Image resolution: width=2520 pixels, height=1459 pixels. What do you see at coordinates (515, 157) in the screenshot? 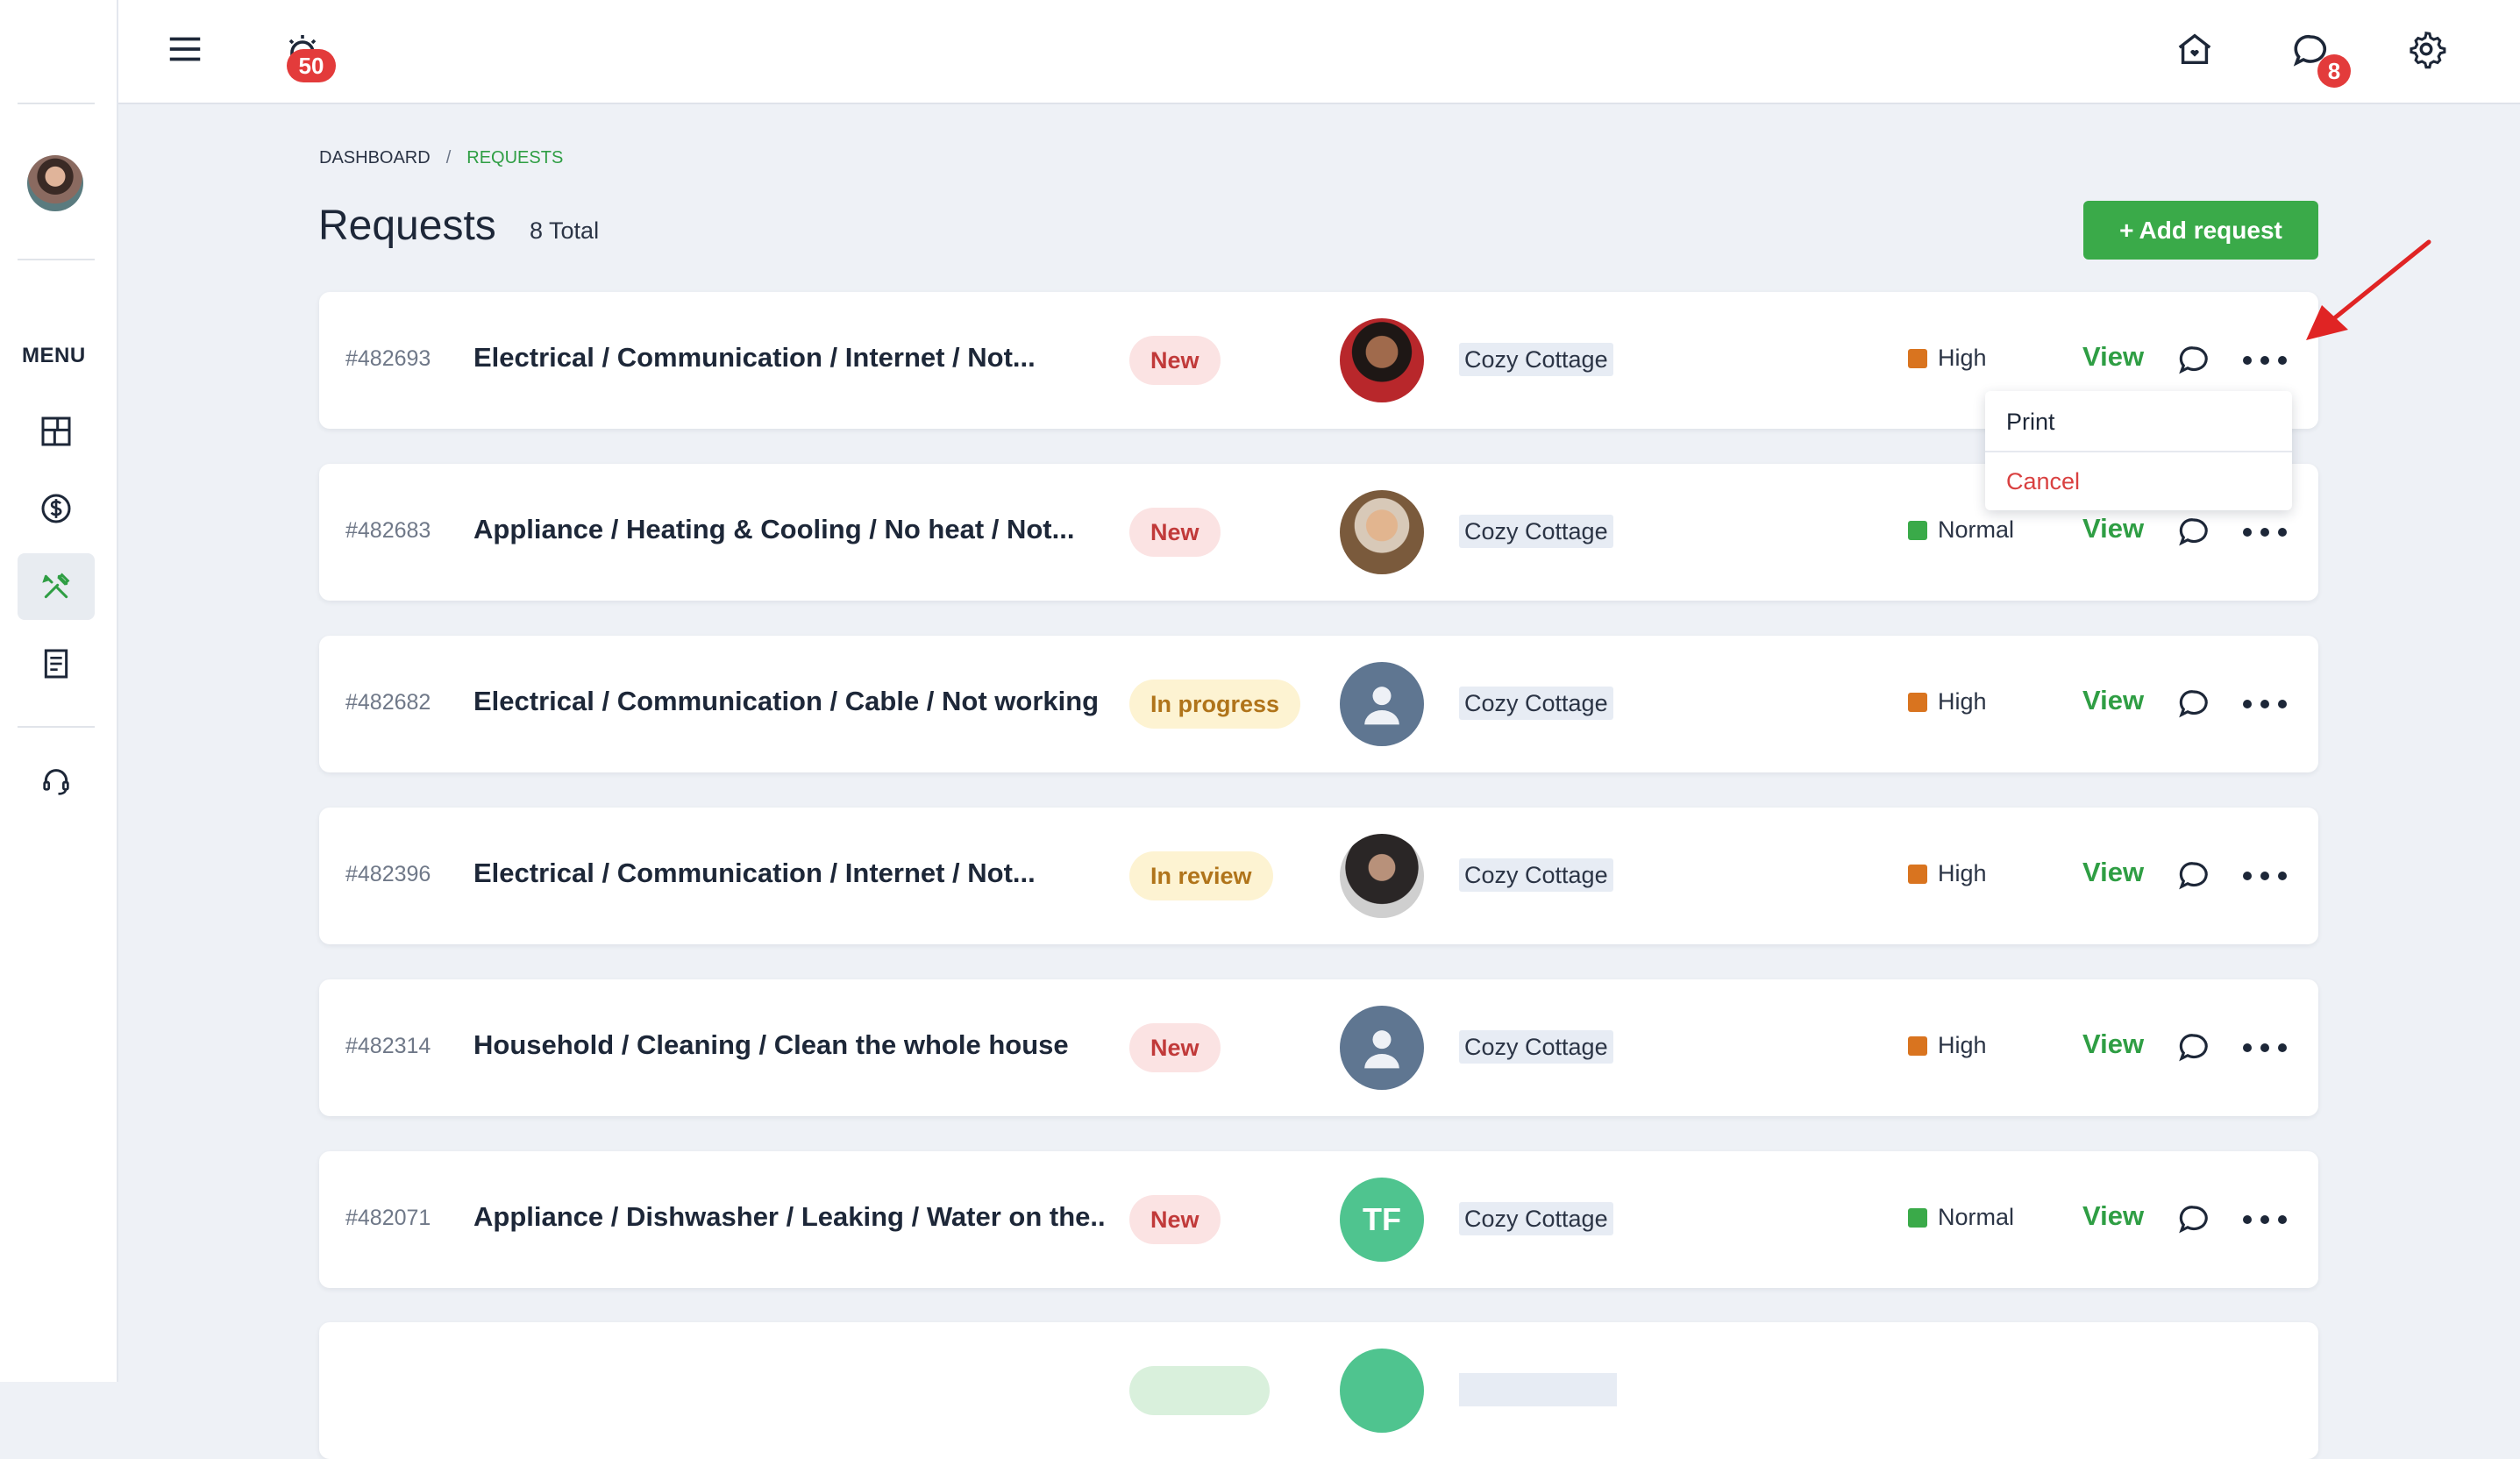
I see `breadcrumb-requests: REQUESTS` at bounding box center [515, 157].